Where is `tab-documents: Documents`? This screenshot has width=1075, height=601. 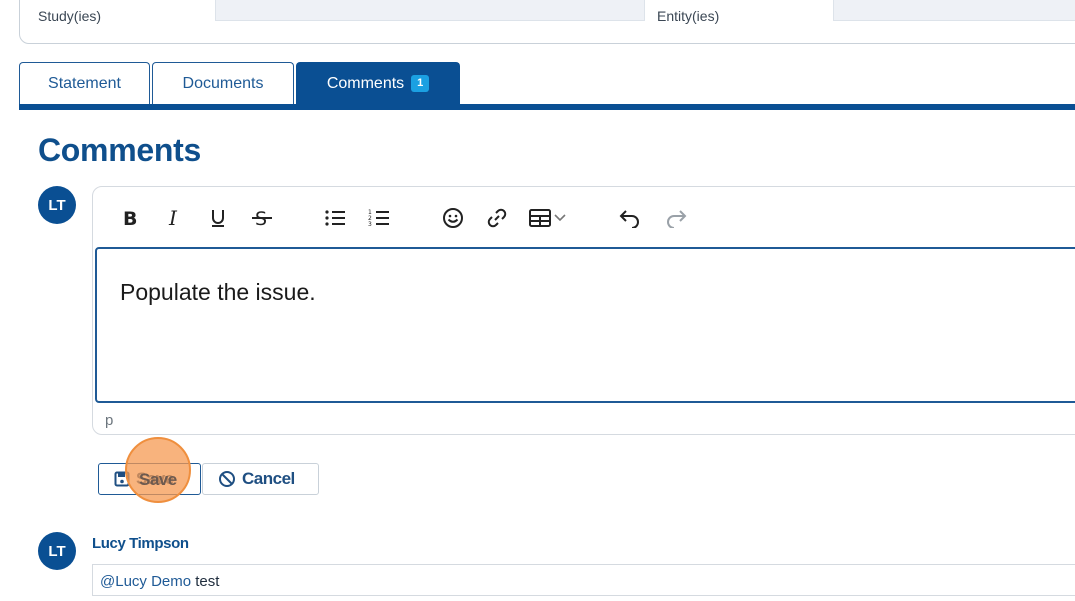
tab-documents: Documents is located at coordinates (223, 83).